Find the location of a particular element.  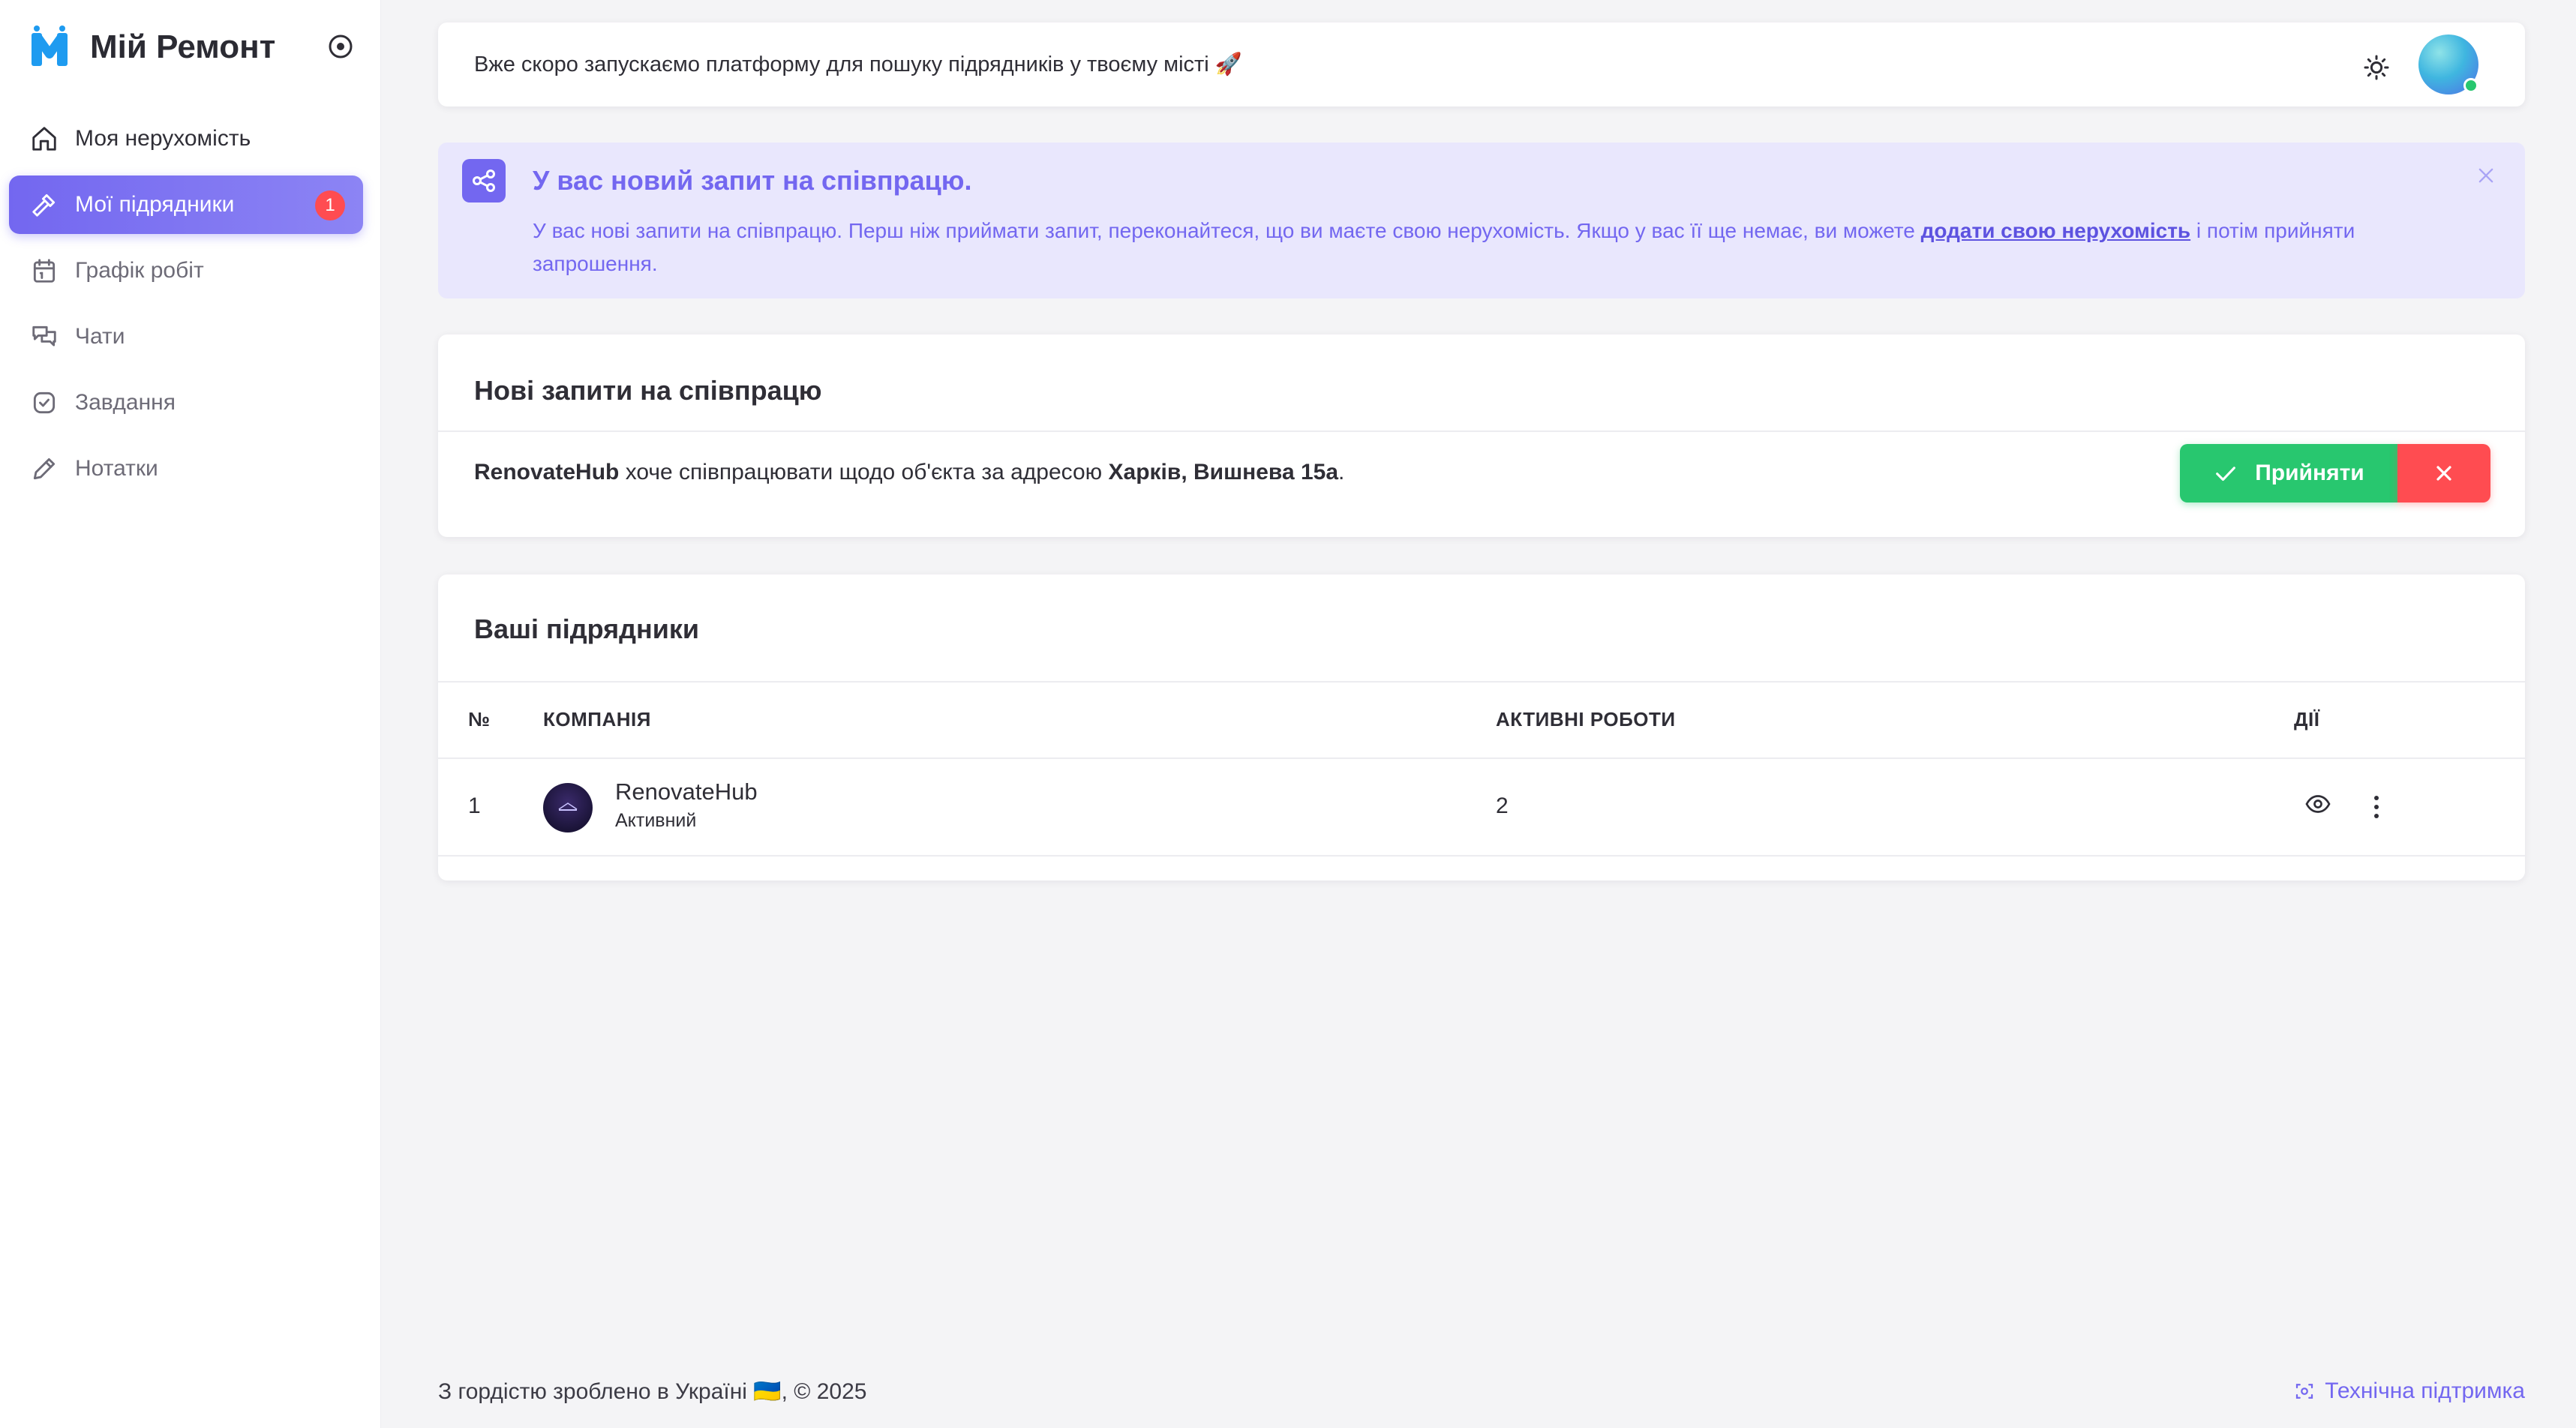

add-property-link: додати свою нерухомість is located at coordinates (2056, 230).